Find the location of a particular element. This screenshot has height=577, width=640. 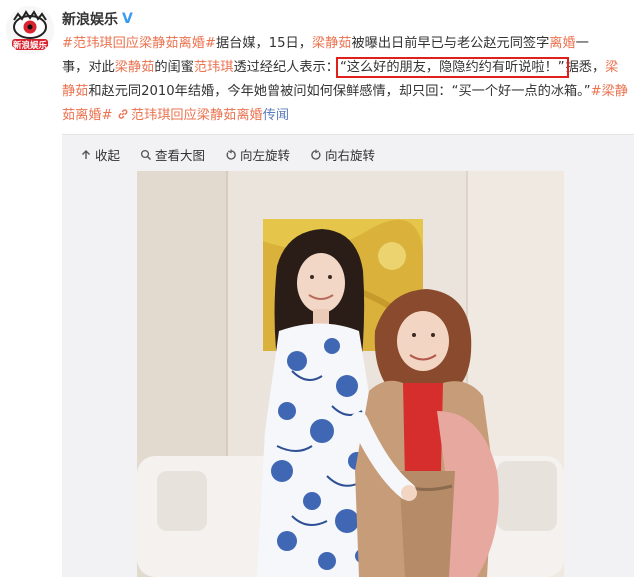

svg-text: 新浪娱乐 is located at coordinates (30, 45).